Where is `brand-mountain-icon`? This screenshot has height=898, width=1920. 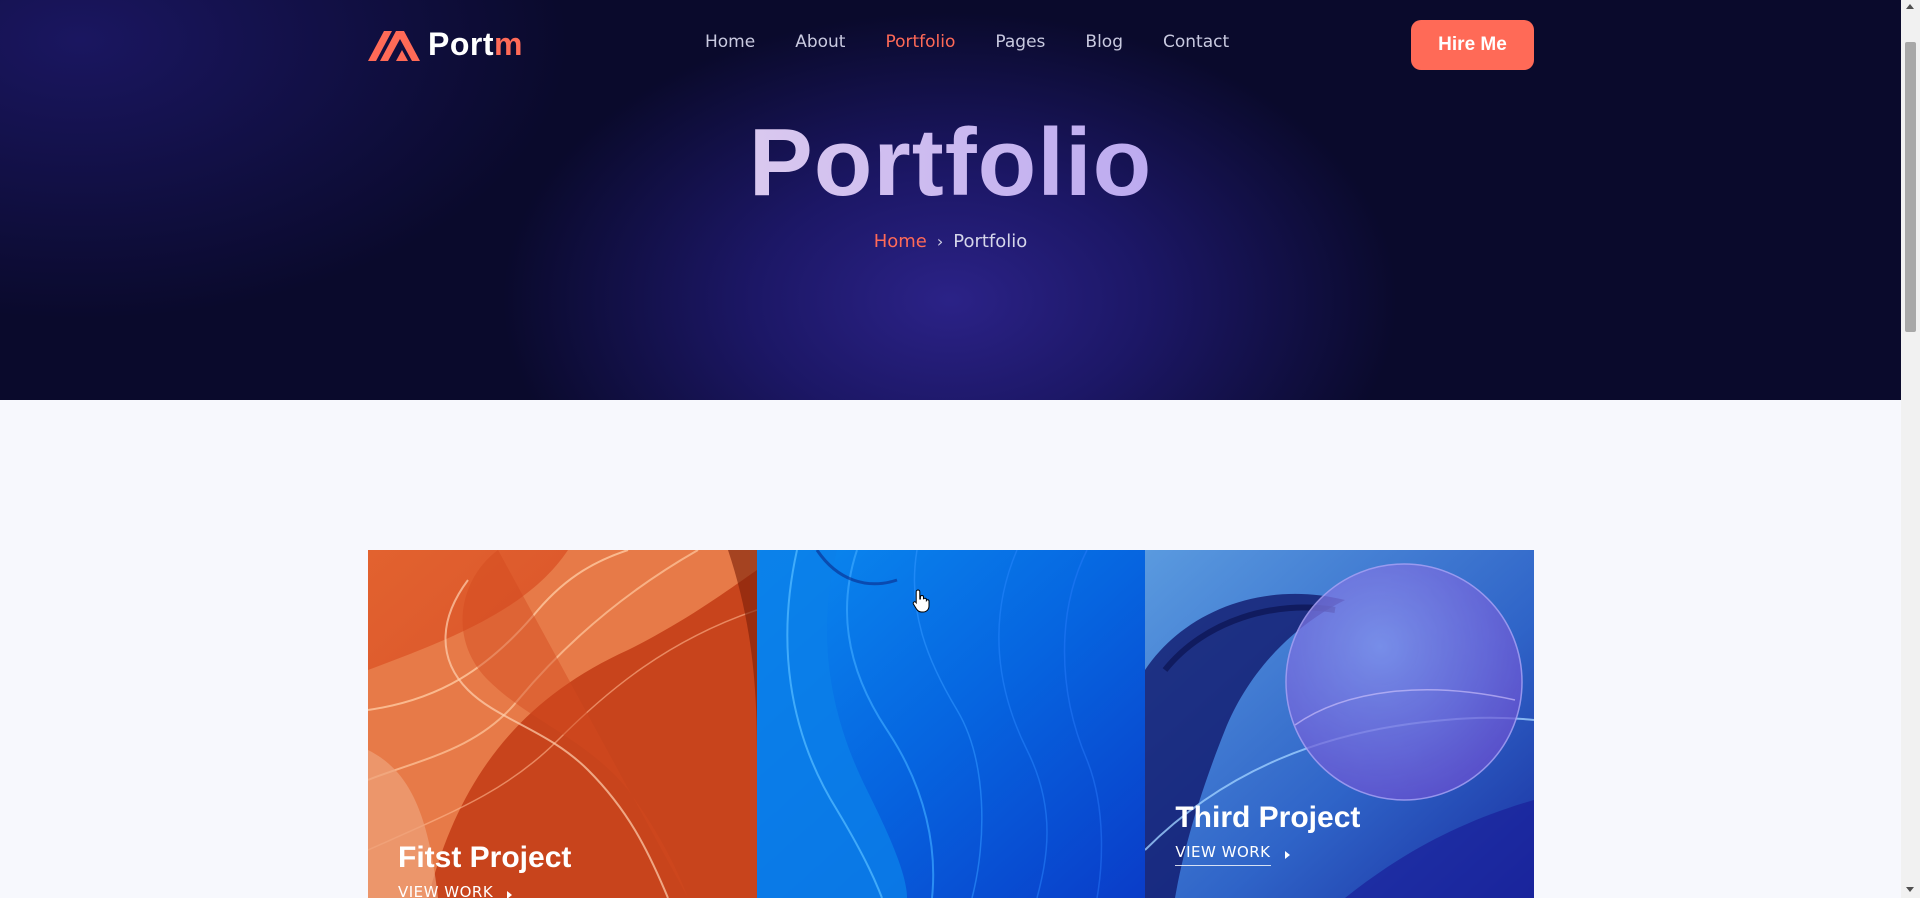 brand-mountain-icon is located at coordinates (394, 46).